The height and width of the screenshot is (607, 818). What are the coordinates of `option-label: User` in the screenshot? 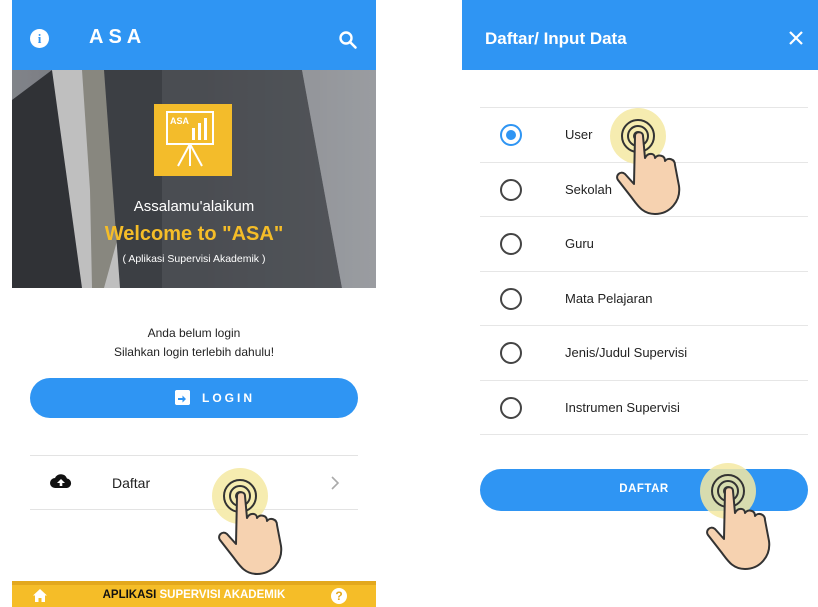 It's located at (579, 134).